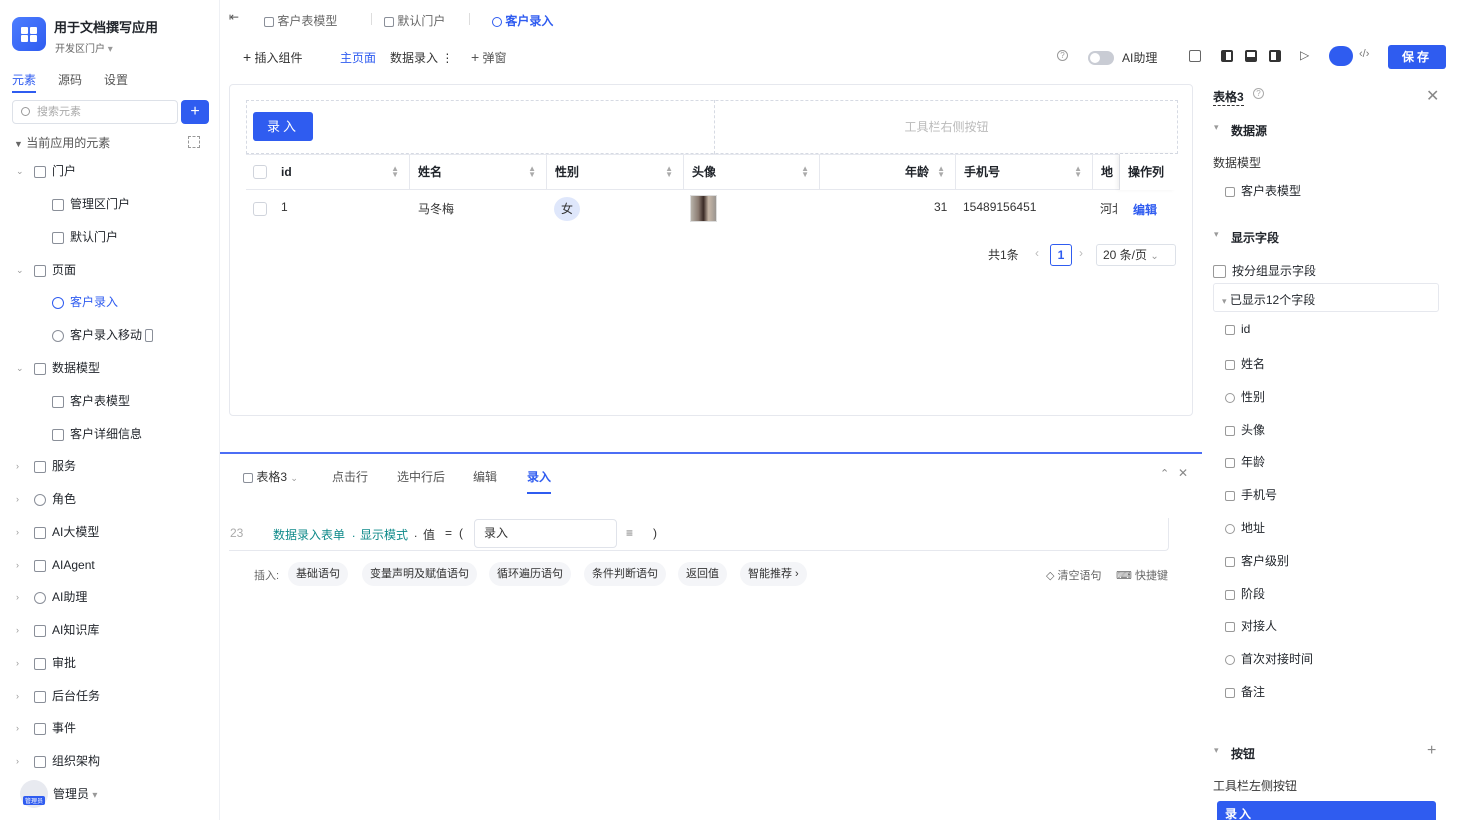  What do you see at coordinates (421, 57) in the screenshot?
I see `data-entry-button: 数据录入 ⋮` at bounding box center [421, 57].